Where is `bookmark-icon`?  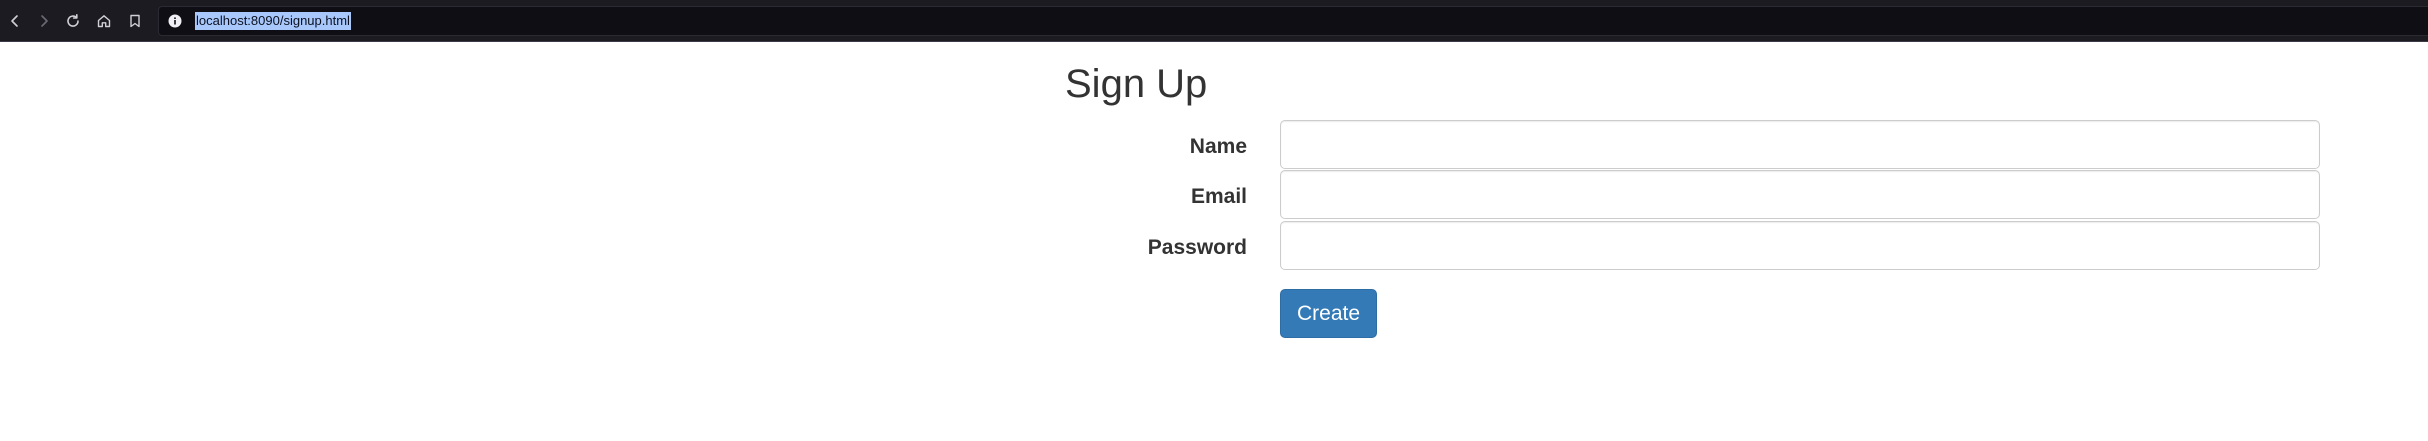
bookmark-icon is located at coordinates (135, 21).